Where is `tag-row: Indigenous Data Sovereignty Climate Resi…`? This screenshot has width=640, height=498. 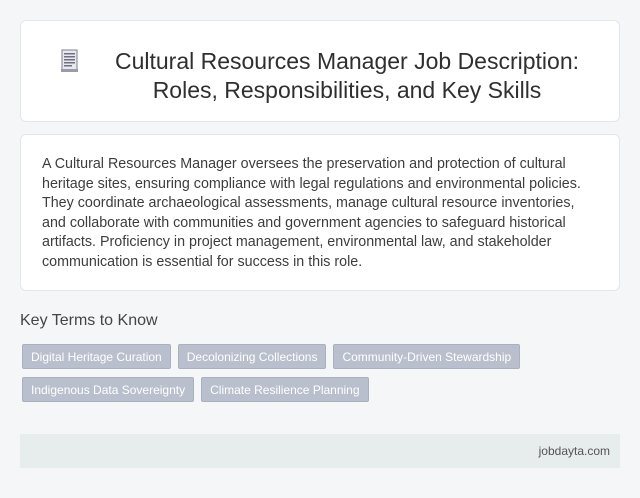
tag-row: Indigenous Data Sovereignty Climate Resi… is located at coordinates (302, 389).